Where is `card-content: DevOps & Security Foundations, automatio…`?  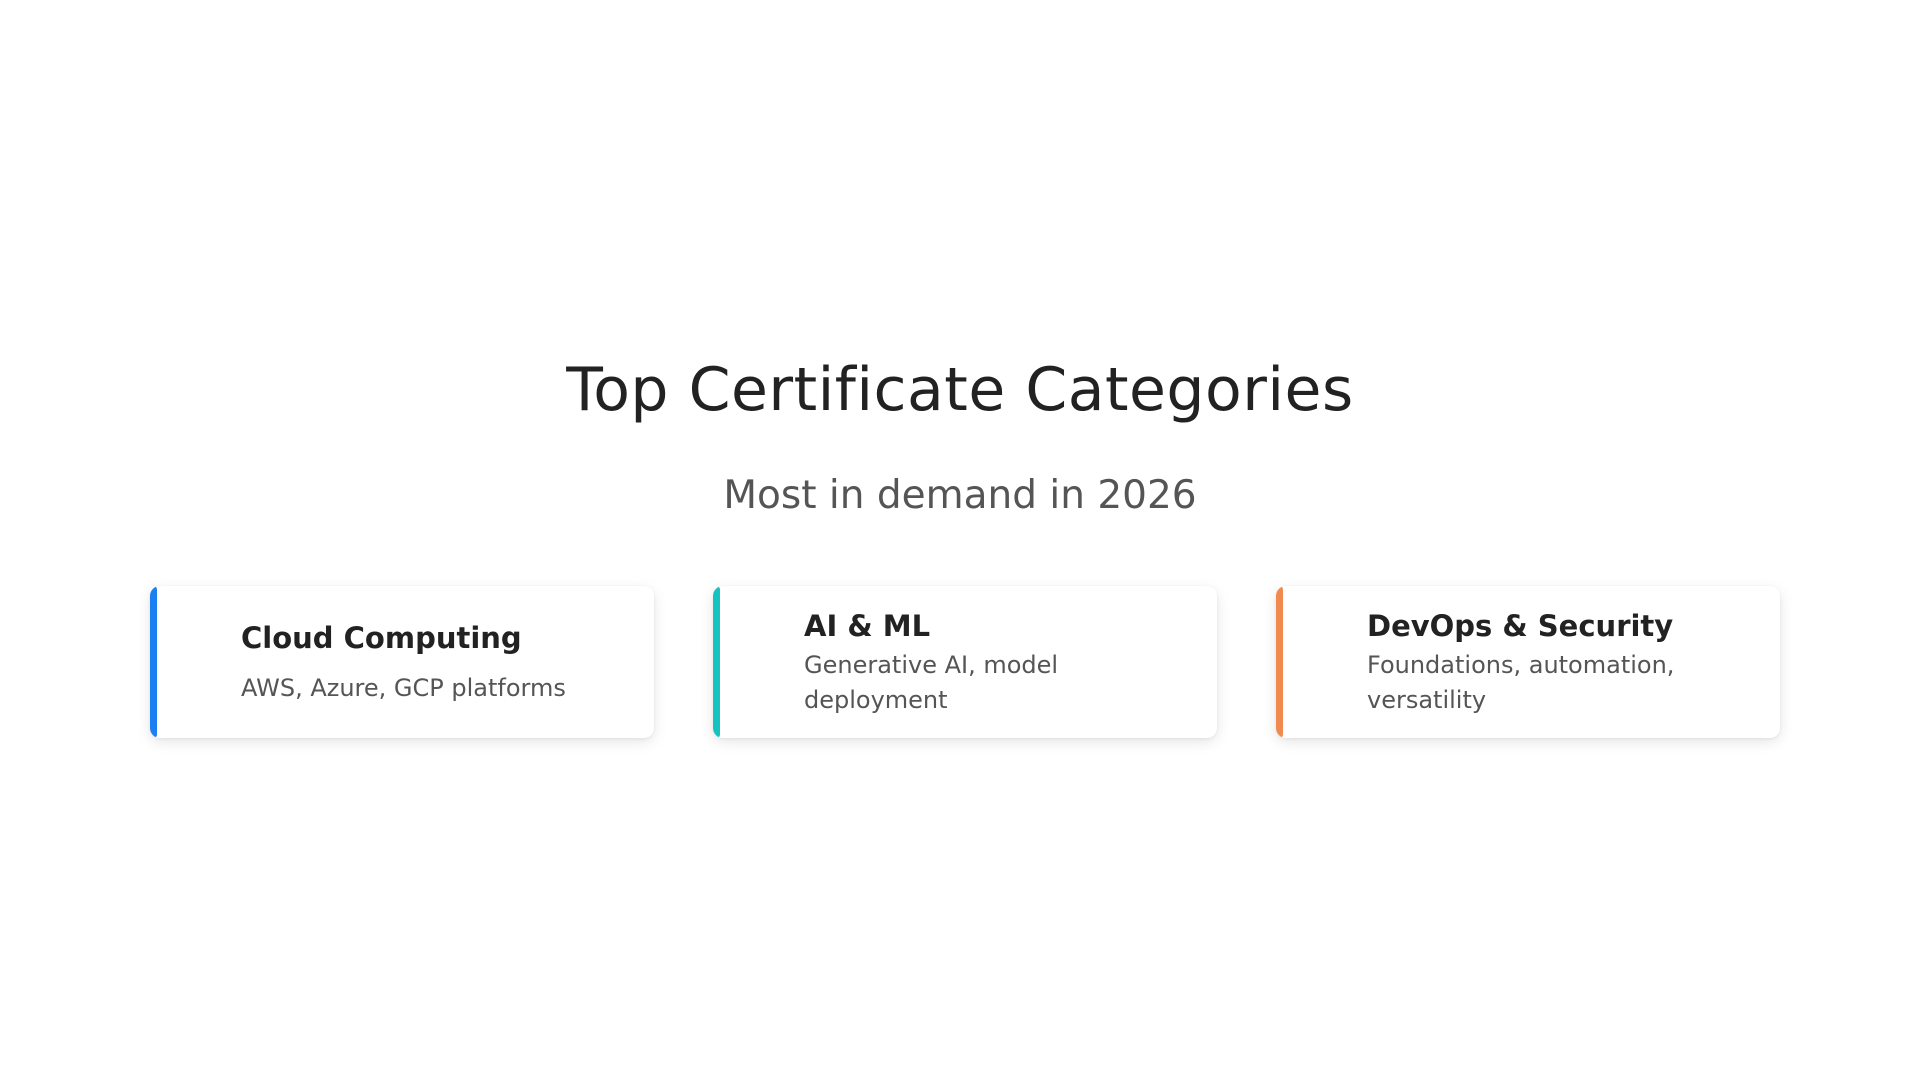 card-content: DevOps & Security Foundations, automatio… is located at coordinates (1562, 662).